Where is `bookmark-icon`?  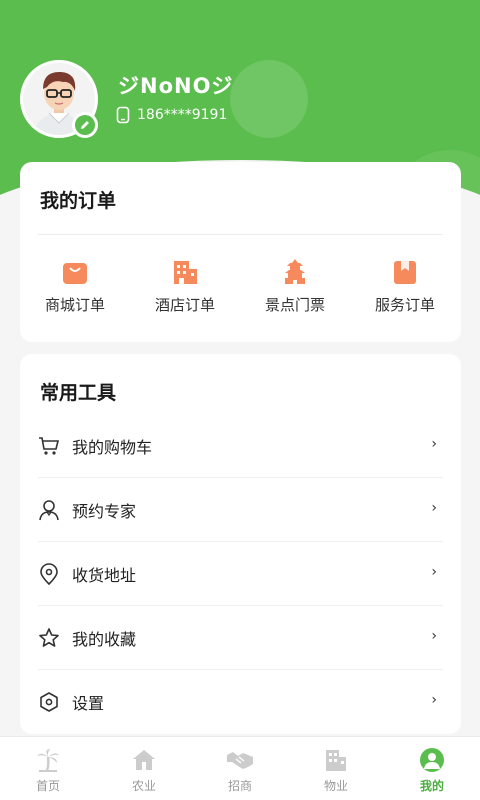 bookmark-icon is located at coordinates (405, 272).